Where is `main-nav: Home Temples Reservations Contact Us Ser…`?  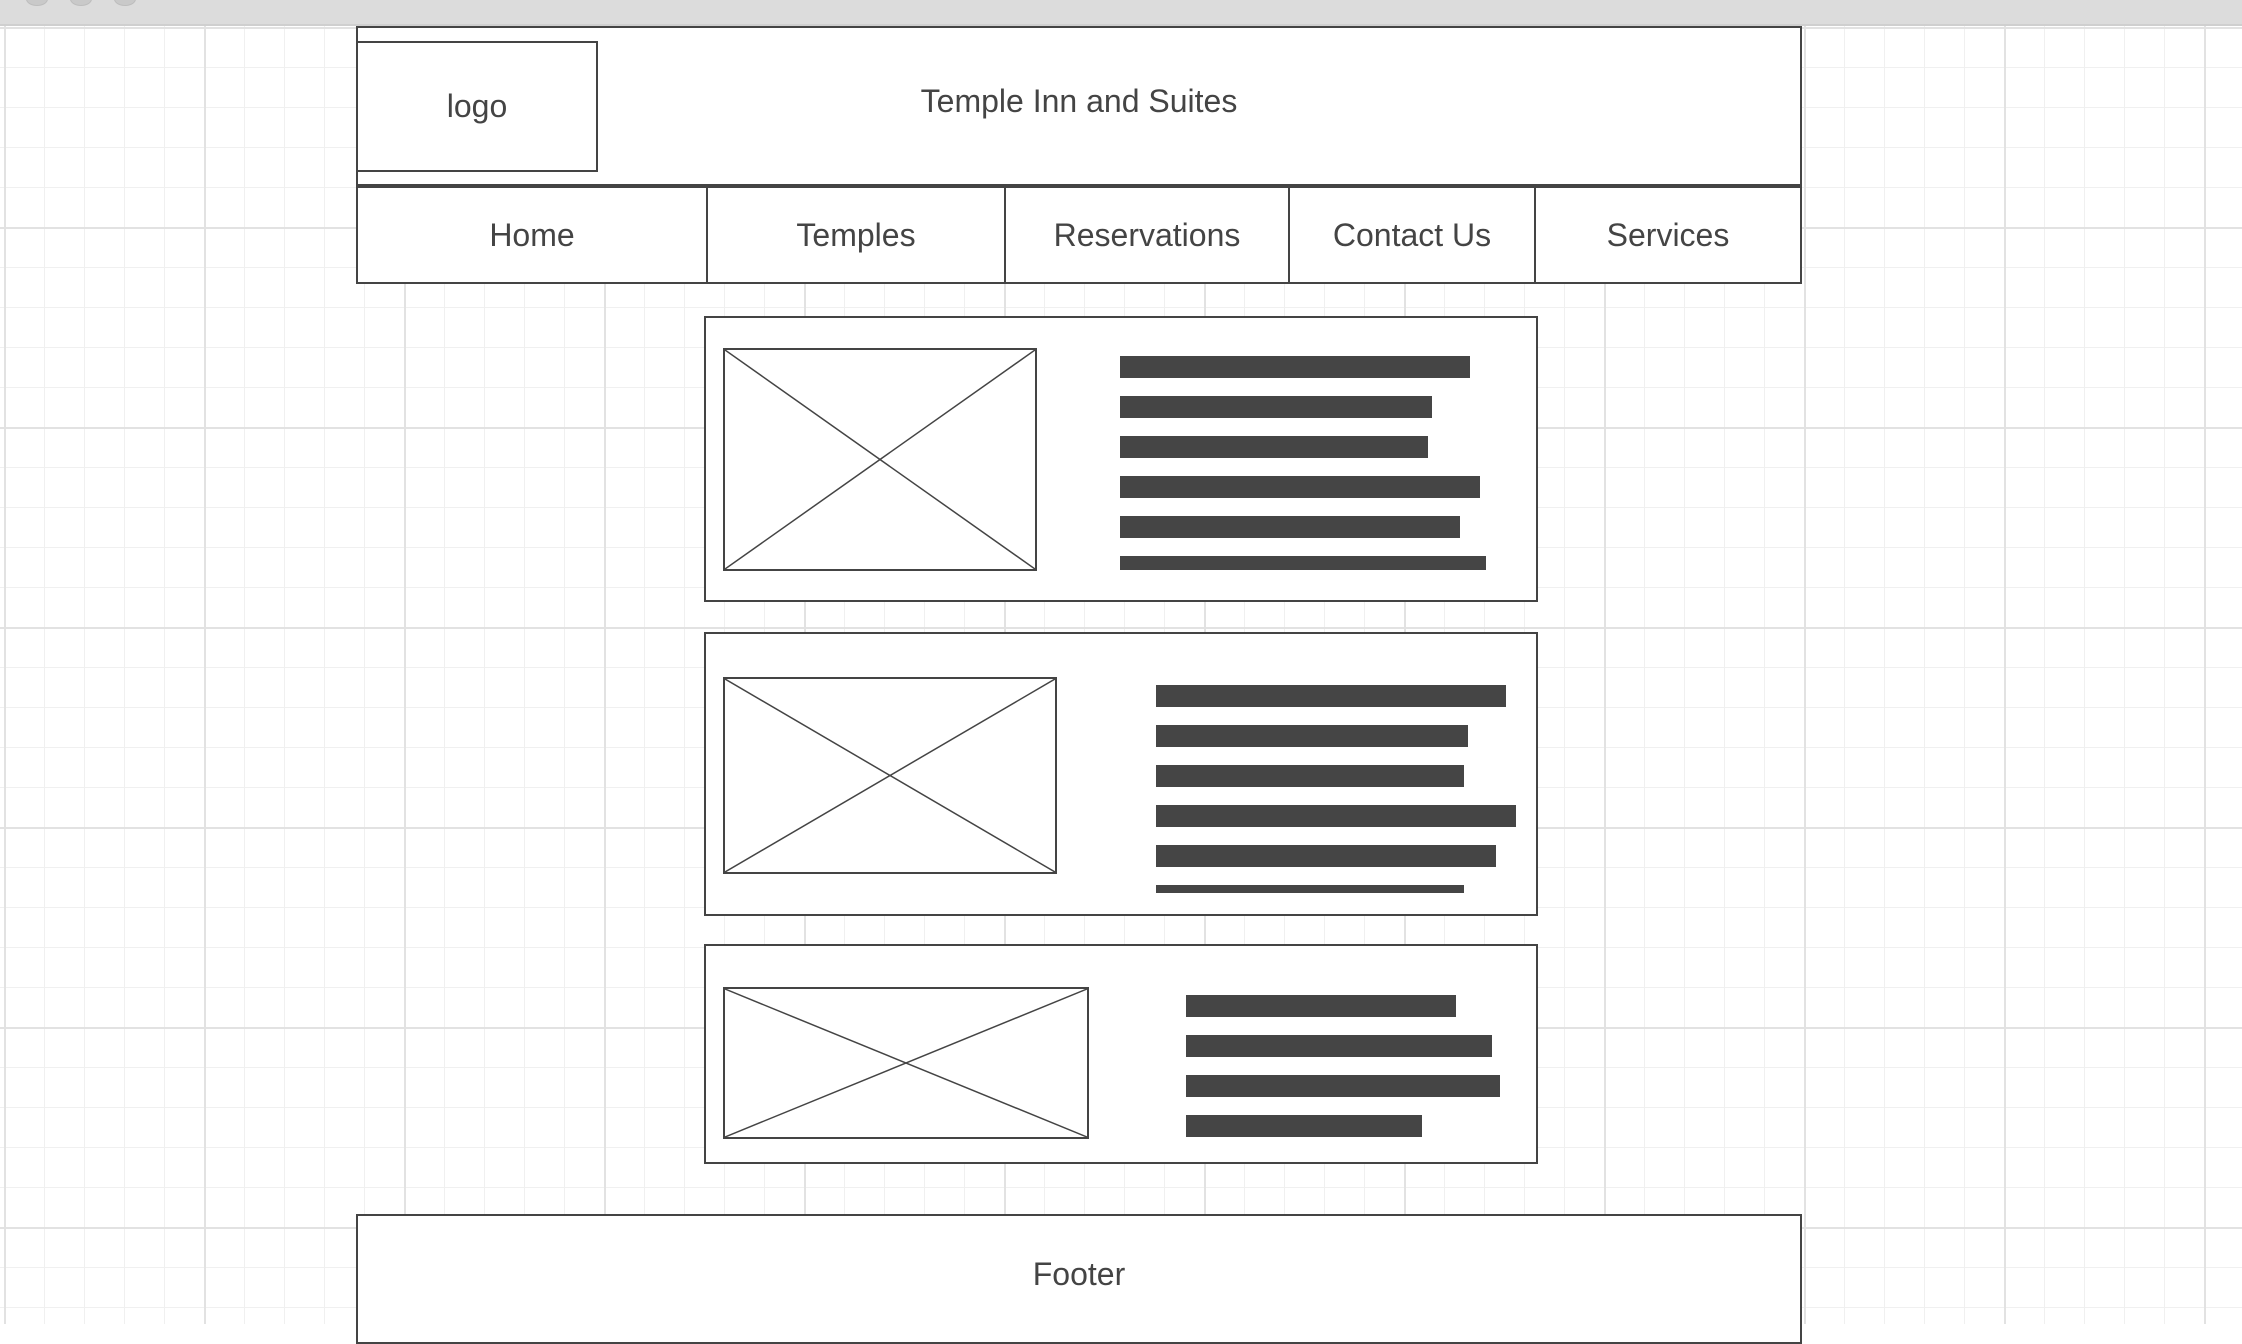
main-nav: Home Temples Reservations Contact Us Ser… is located at coordinates (1079, 234).